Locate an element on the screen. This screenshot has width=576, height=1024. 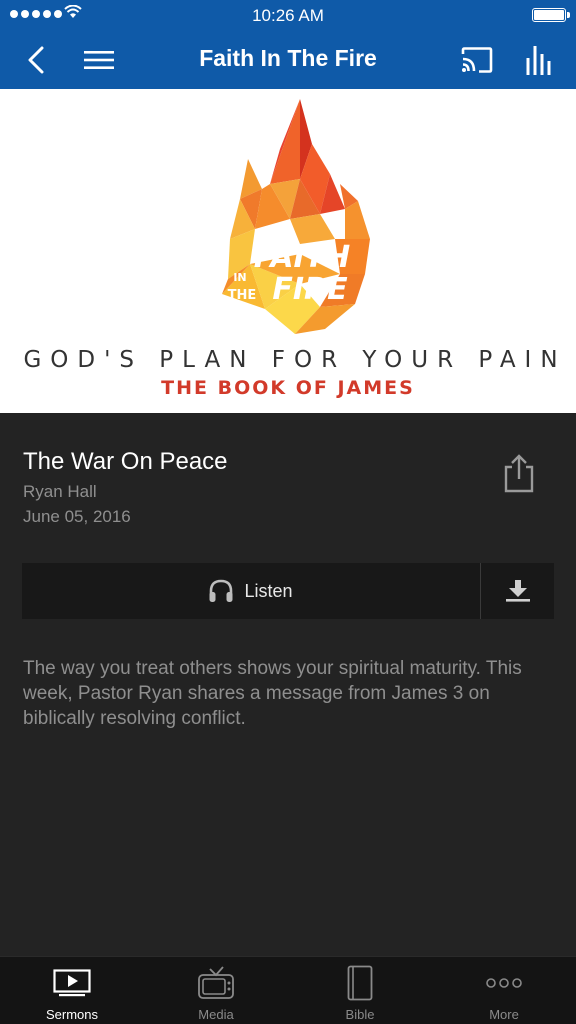
status-bar: 10:26 AM is located at coordinates (288, 15).